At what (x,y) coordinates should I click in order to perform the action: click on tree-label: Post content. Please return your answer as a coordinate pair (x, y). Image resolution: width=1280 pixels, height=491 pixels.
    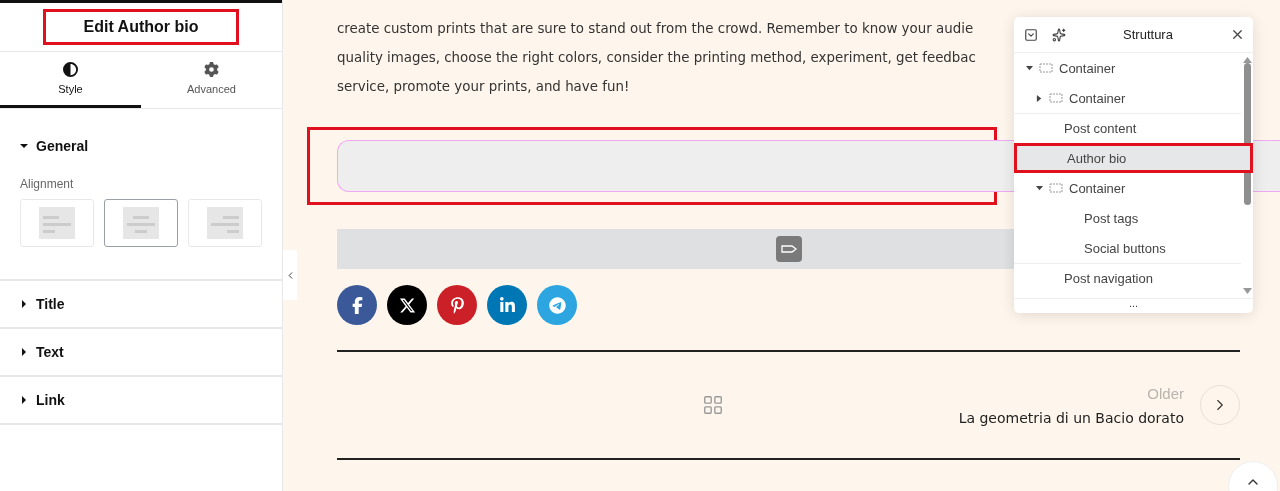
    Looking at the image, I should click on (1100, 128).